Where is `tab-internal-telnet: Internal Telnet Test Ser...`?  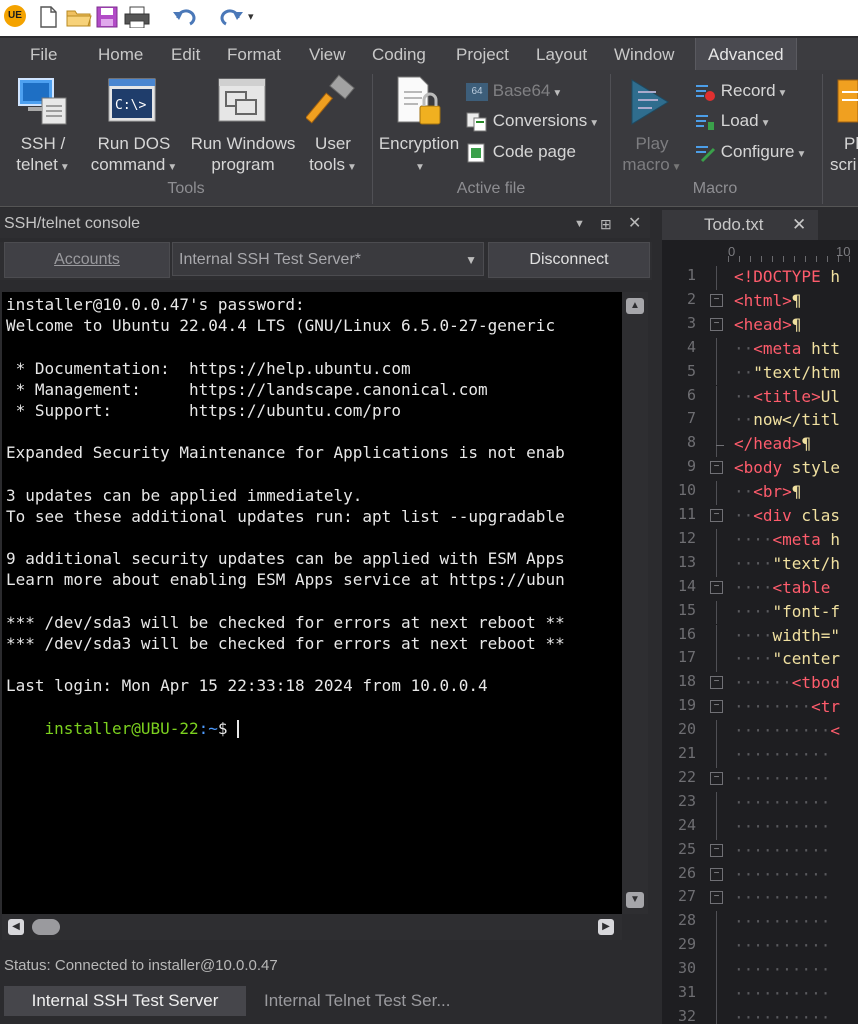 tab-internal-telnet: Internal Telnet Test Ser... is located at coordinates (380, 1001).